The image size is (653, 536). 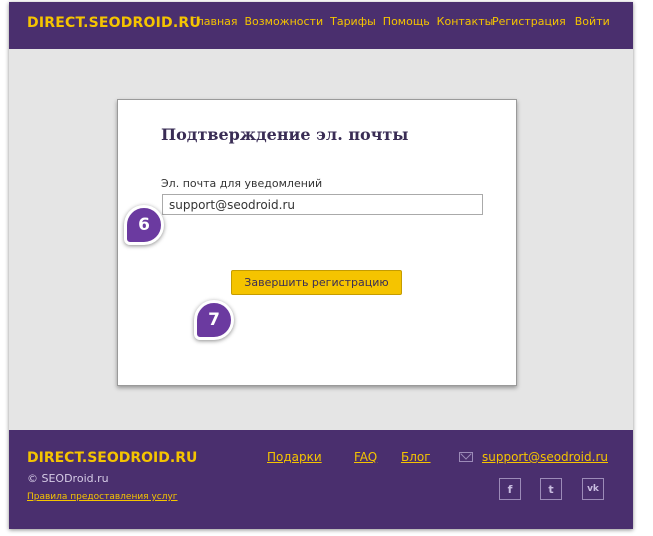 What do you see at coordinates (284, 21) in the screenshot?
I see `nav-features: Возможности` at bounding box center [284, 21].